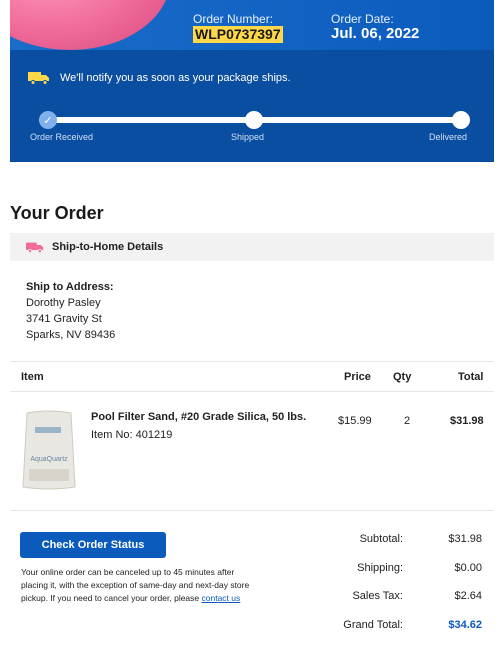 This screenshot has width=500, height=646. What do you see at coordinates (252, 247) in the screenshot?
I see `ship-to-home-header: Ship-to-Home Details` at bounding box center [252, 247].